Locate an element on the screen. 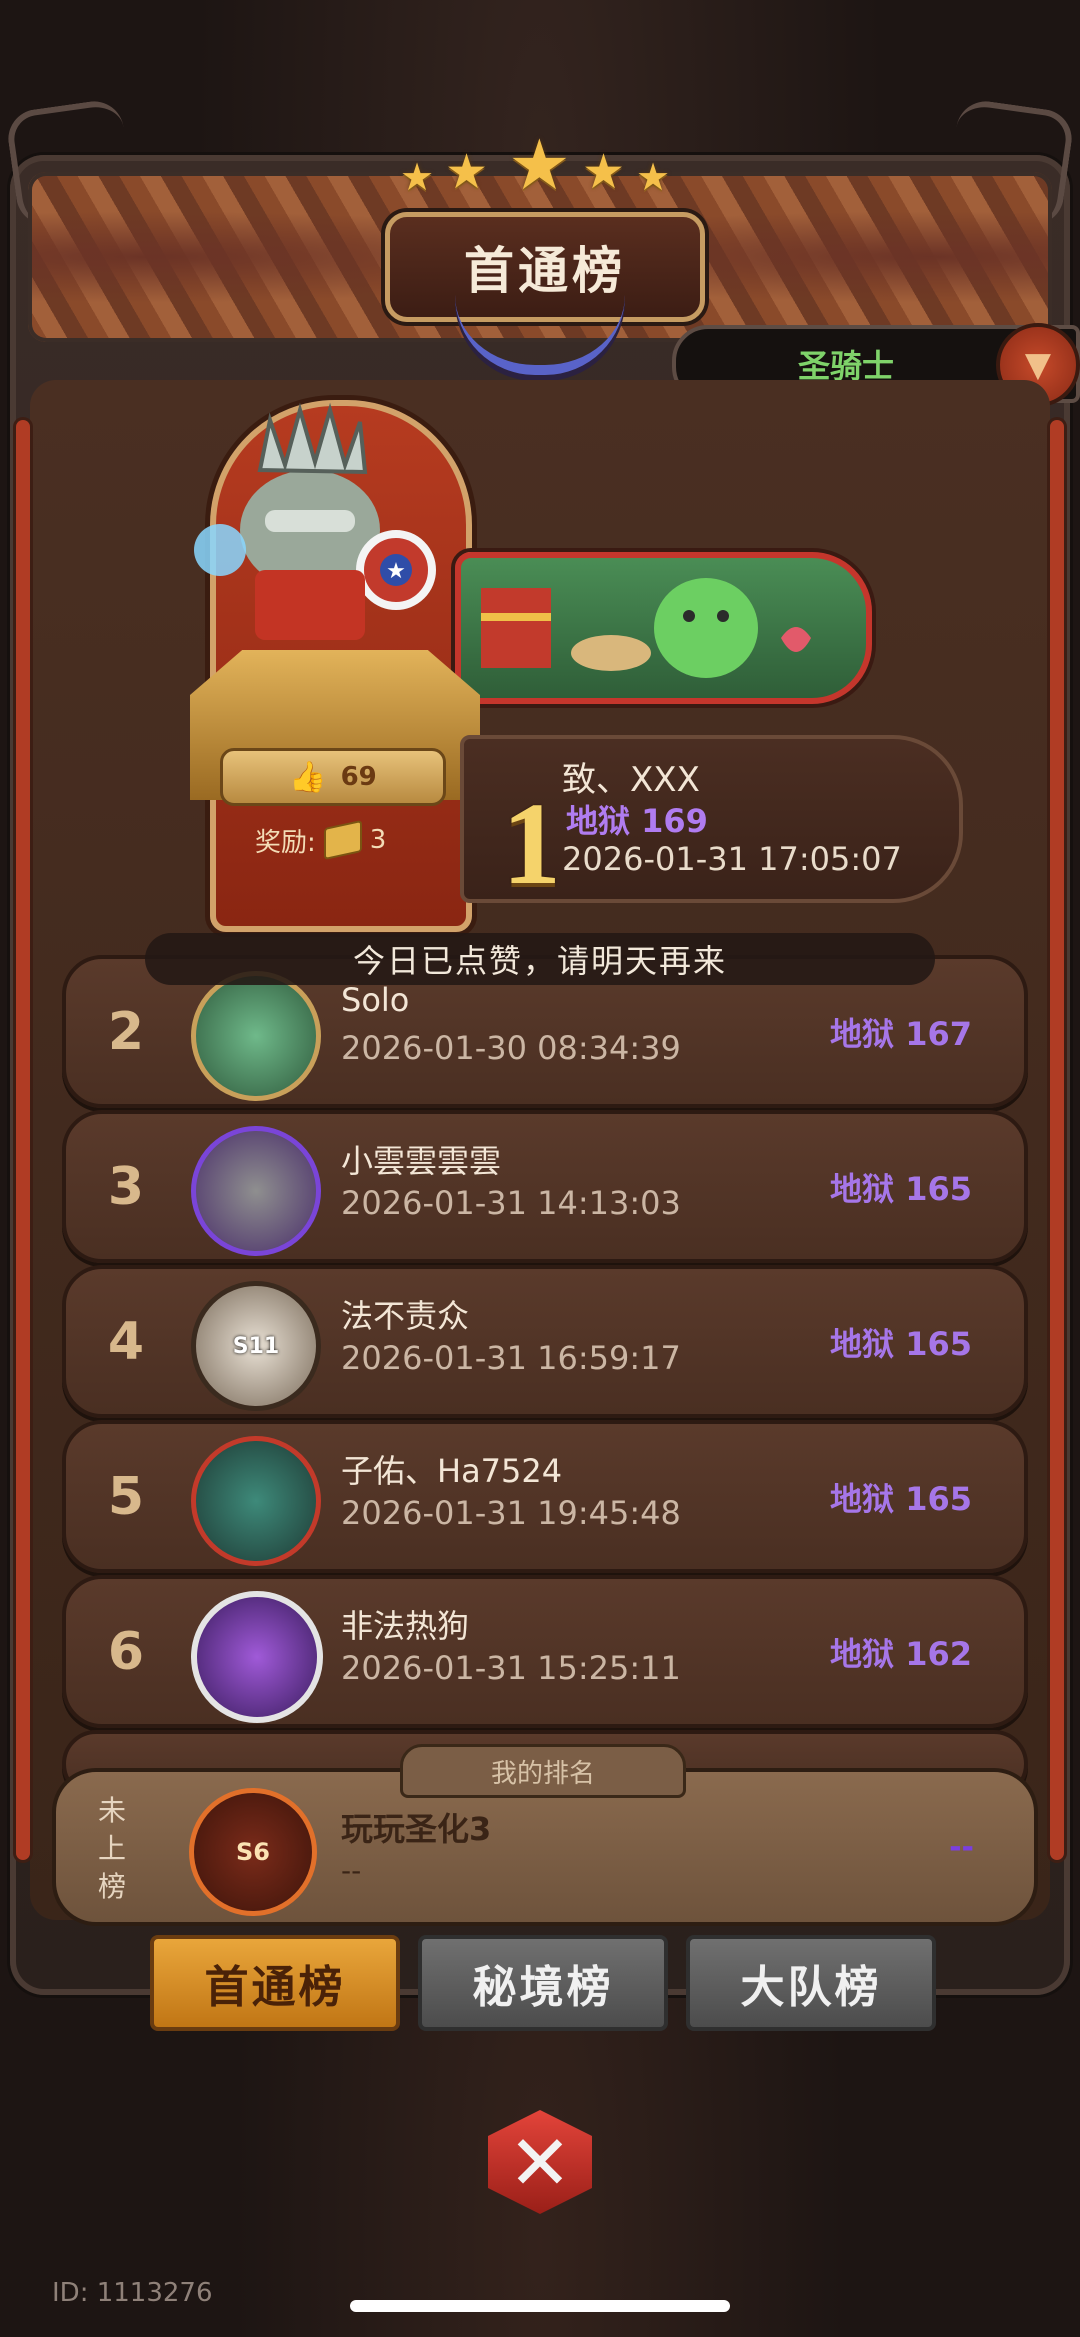 Image resolution: width=1080 pixels, height=2337 pixels. side-rail-left is located at coordinates (23, 1140).